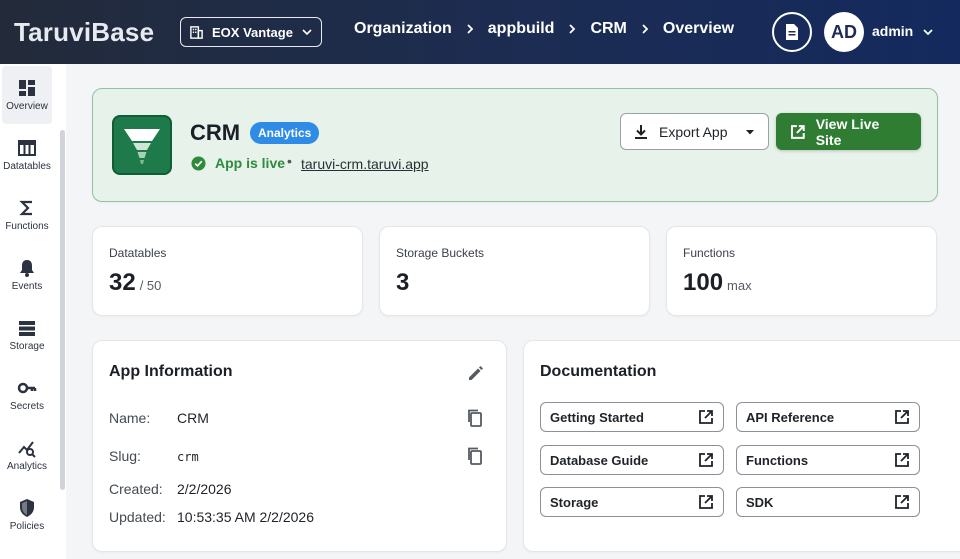  What do you see at coordinates (641, 131) in the screenshot?
I see `download-icon` at bounding box center [641, 131].